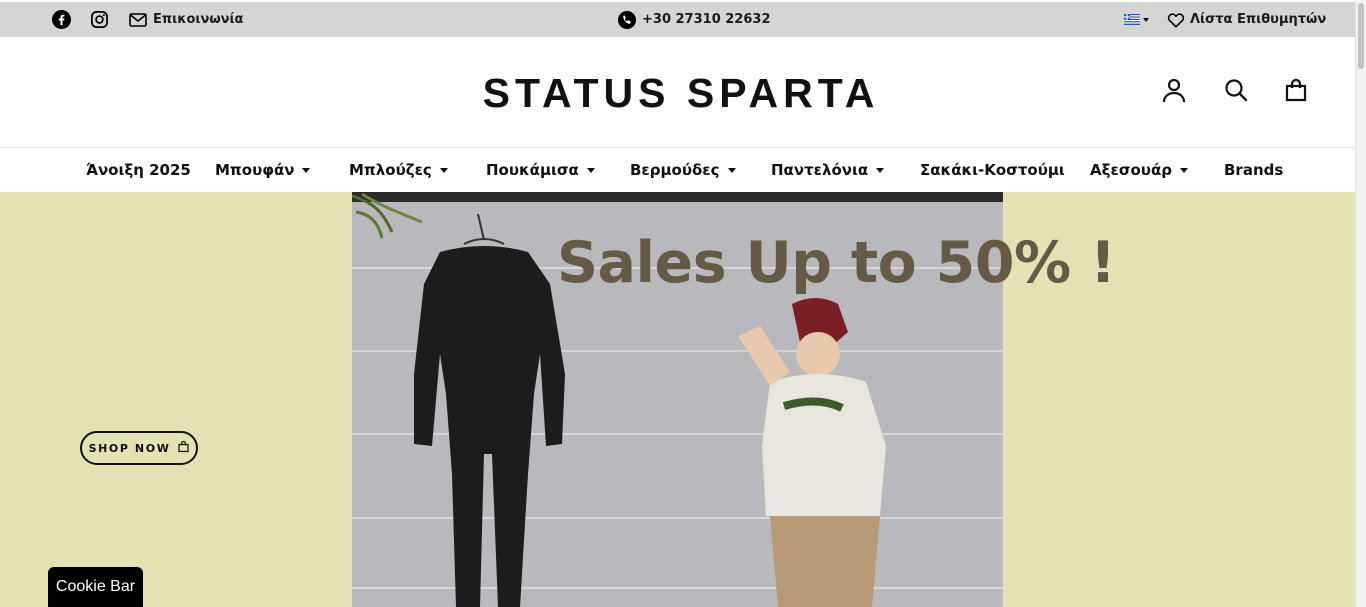  Describe the element at coordinates (95, 587) in the screenshot. I see `cookie-bar-button: Cookie Bar` at that location.